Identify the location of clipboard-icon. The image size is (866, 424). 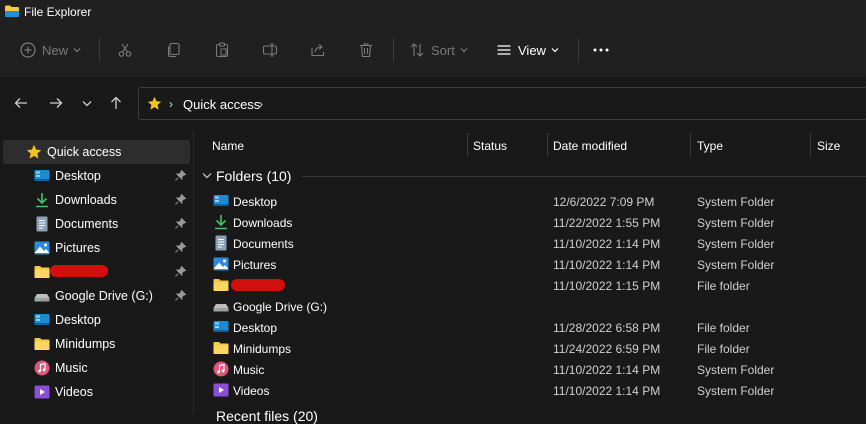
(222, 50).